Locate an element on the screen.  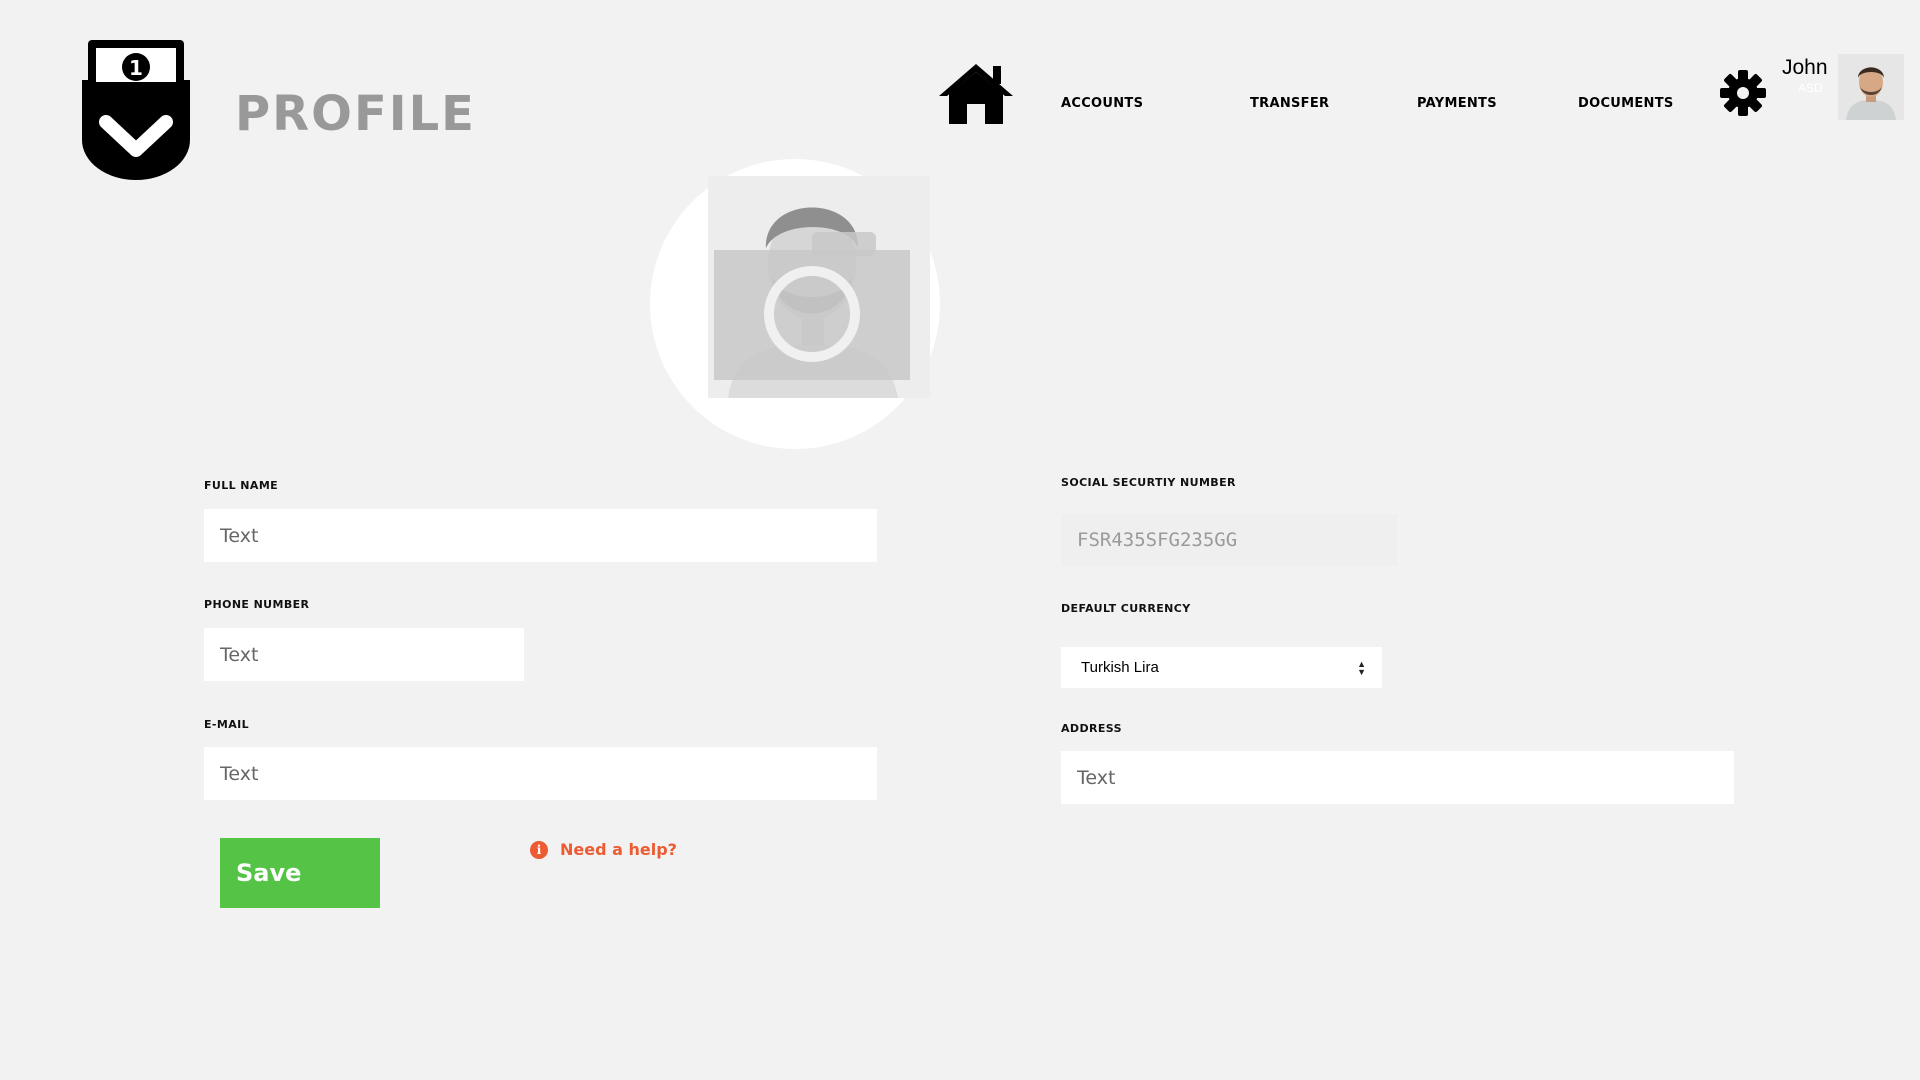
svg-text: 1 is located at coordinates (136, 68).